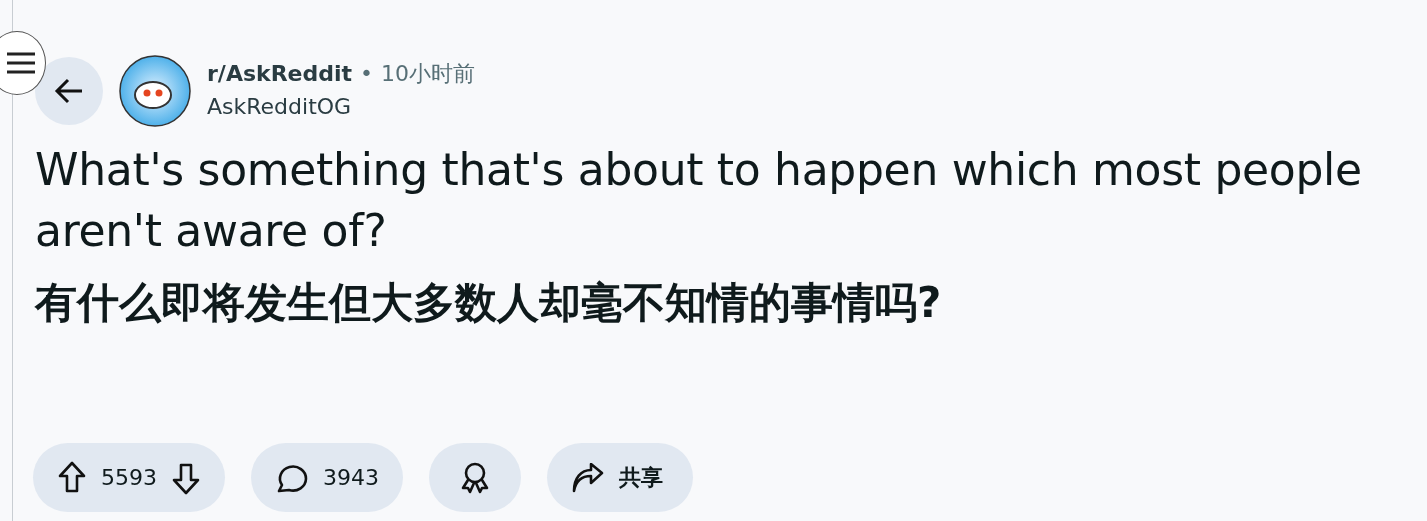 This screenshot has height=521, width=1427. Describe the element at coordinates (129, 478) in the screenshot. I see `vote-count: 5593` at that location.